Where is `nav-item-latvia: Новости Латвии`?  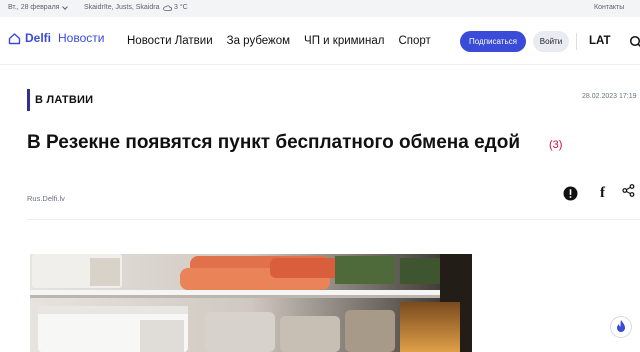 nav-item-latvia: Новости Латвии is located at coordinates (170, 41).